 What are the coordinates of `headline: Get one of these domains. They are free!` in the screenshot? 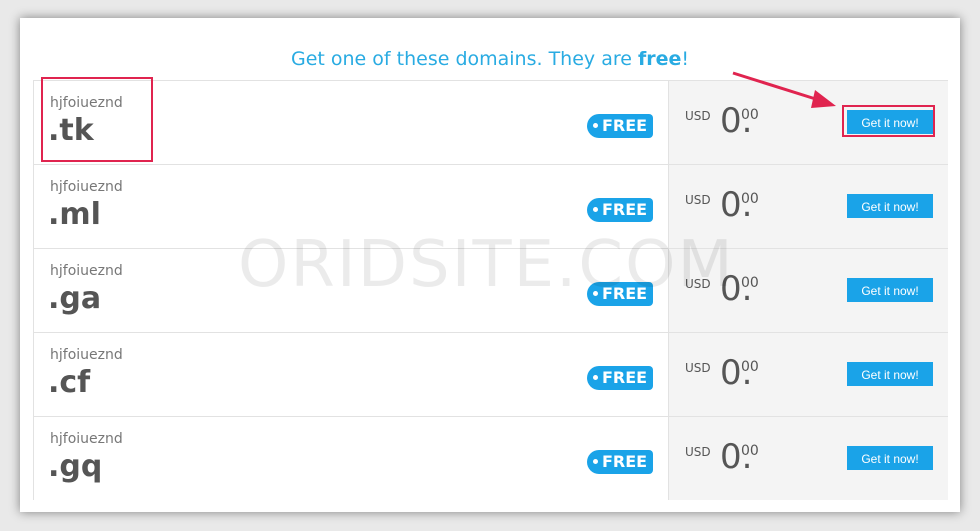 It's located at (490, 59).